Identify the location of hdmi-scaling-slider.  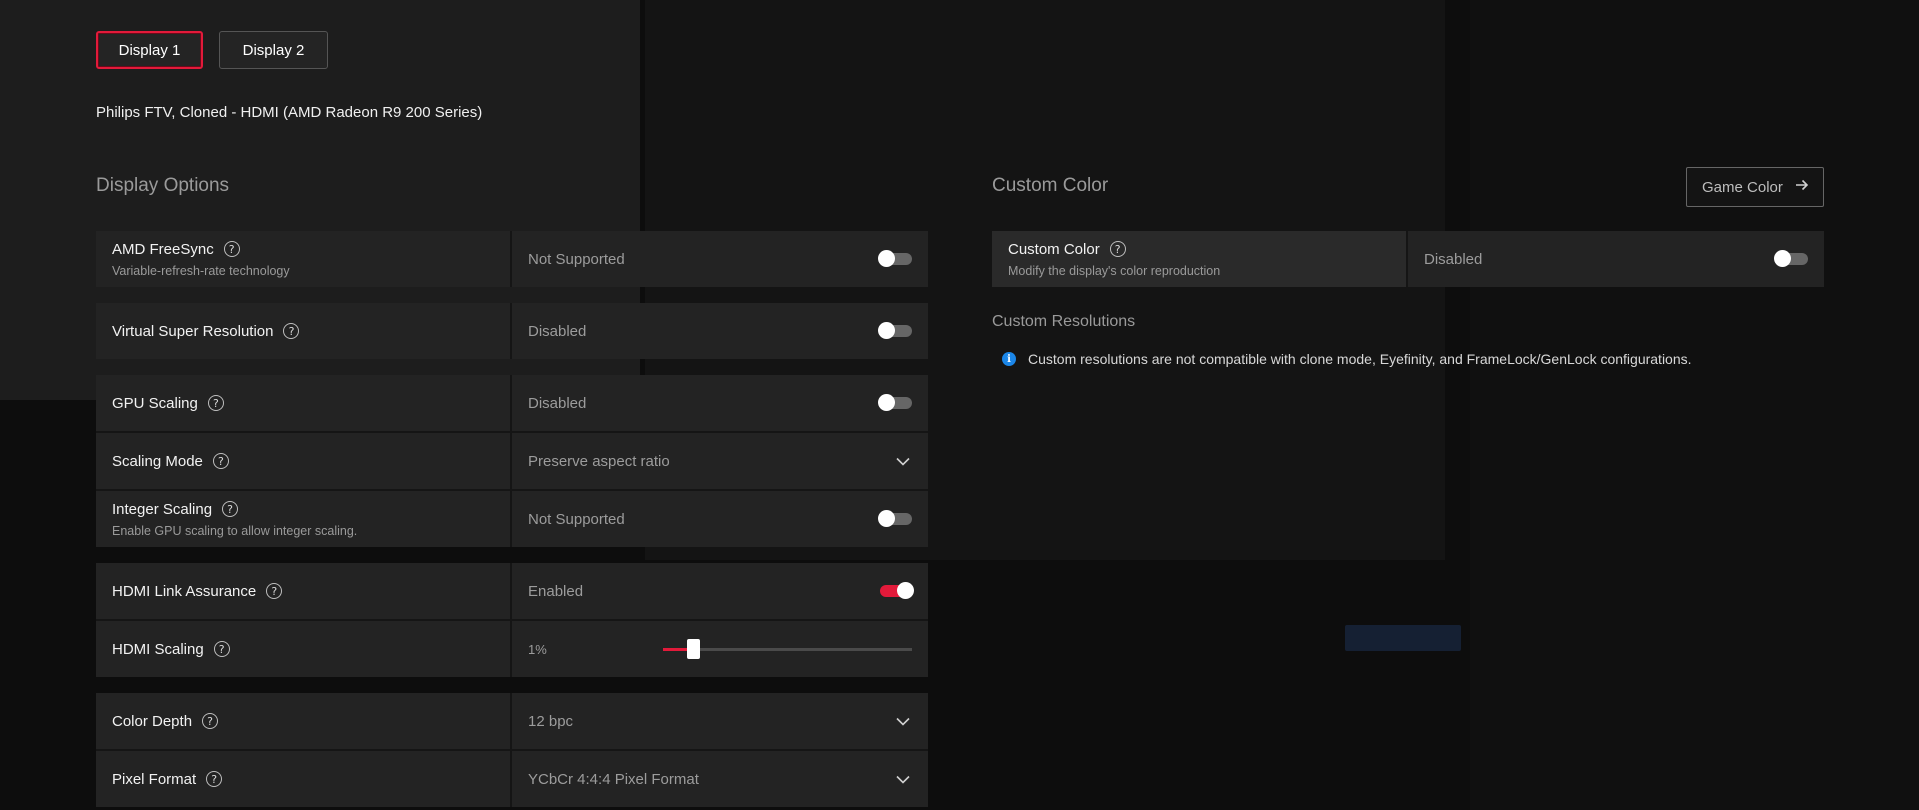
(787, 649).